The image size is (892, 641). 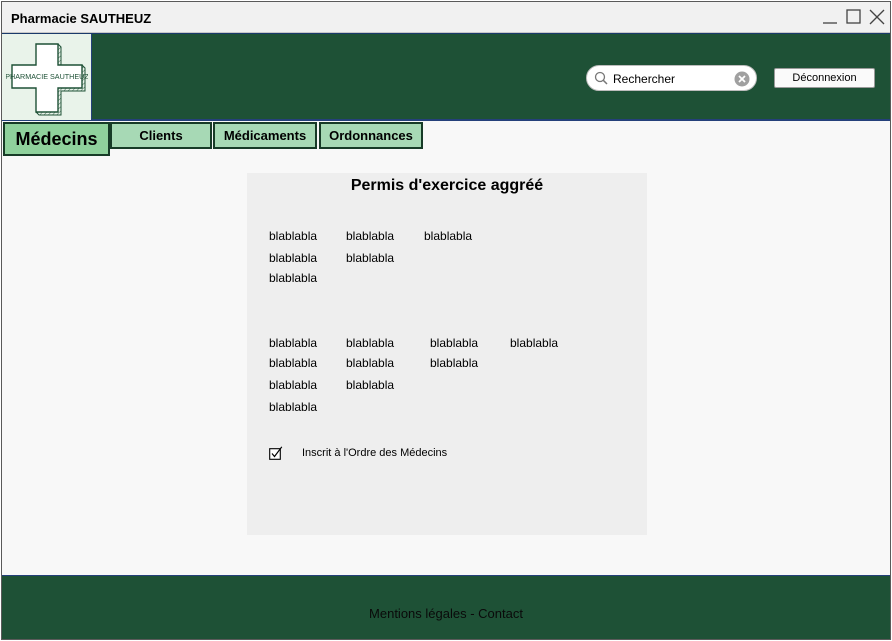 I want to click on checkbox-label: Inscrit à l'Ordre des Médecins, so click(x=375, y=453).